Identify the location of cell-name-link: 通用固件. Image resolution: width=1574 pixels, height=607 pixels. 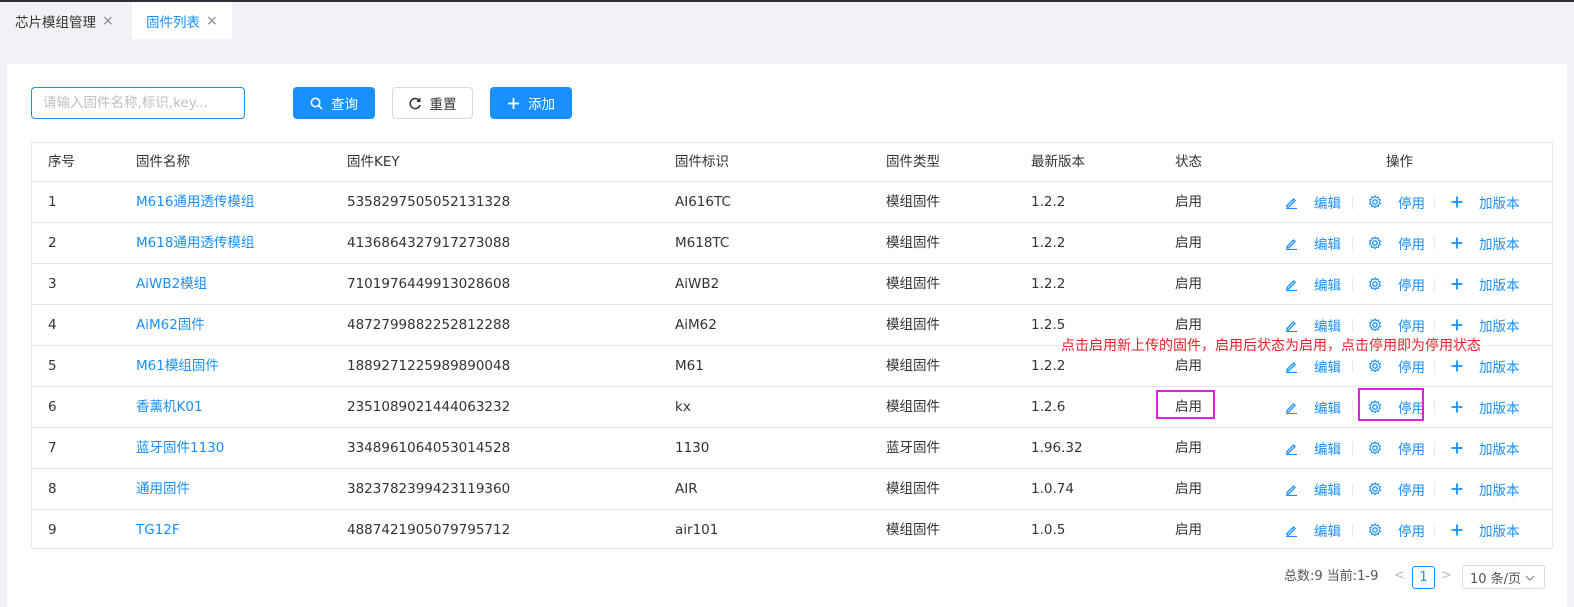
(163, 489).